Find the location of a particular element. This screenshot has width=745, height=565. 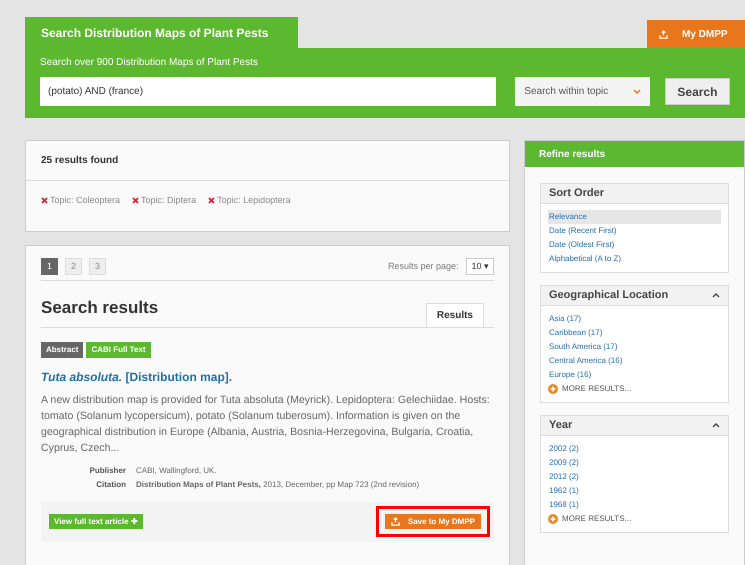

filter-option: Date (Oldest First) is located at coordinates (634, 245).